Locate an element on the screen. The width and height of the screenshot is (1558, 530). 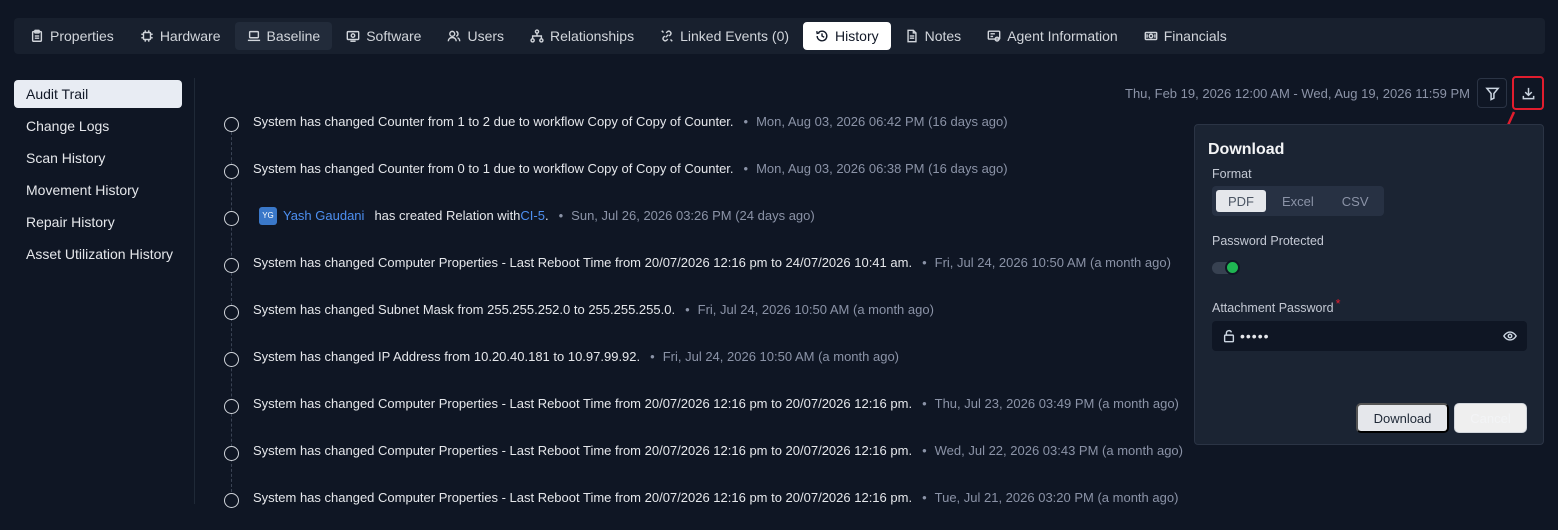
sidenav-item-asset-utilization-history: Asset Utilization History is located at coordinates (98, 254).